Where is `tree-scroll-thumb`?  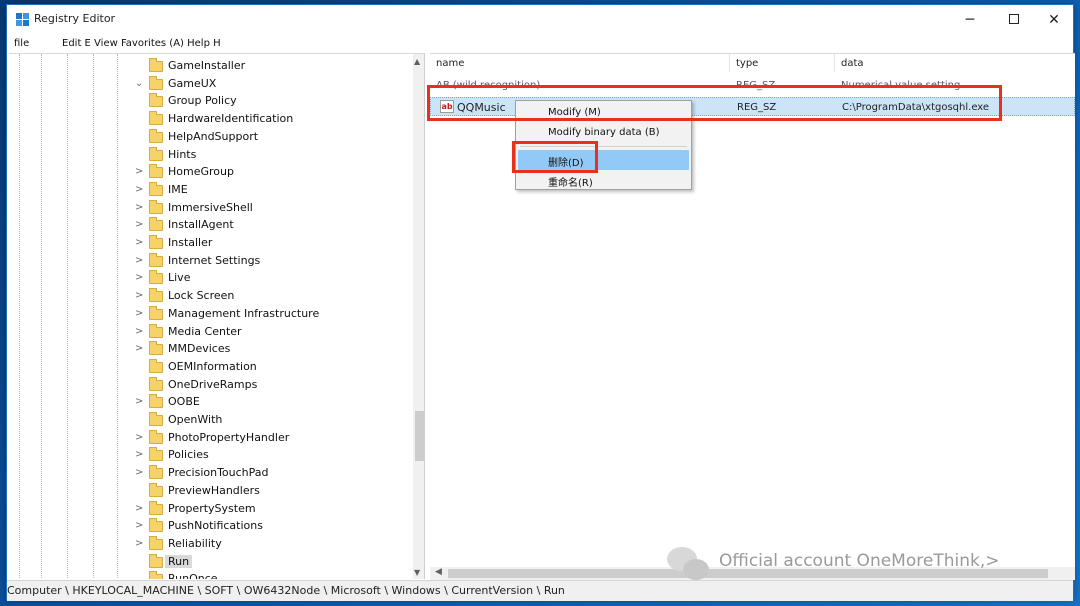 tree-scroll-thumb is located at coordinates (419, 436).